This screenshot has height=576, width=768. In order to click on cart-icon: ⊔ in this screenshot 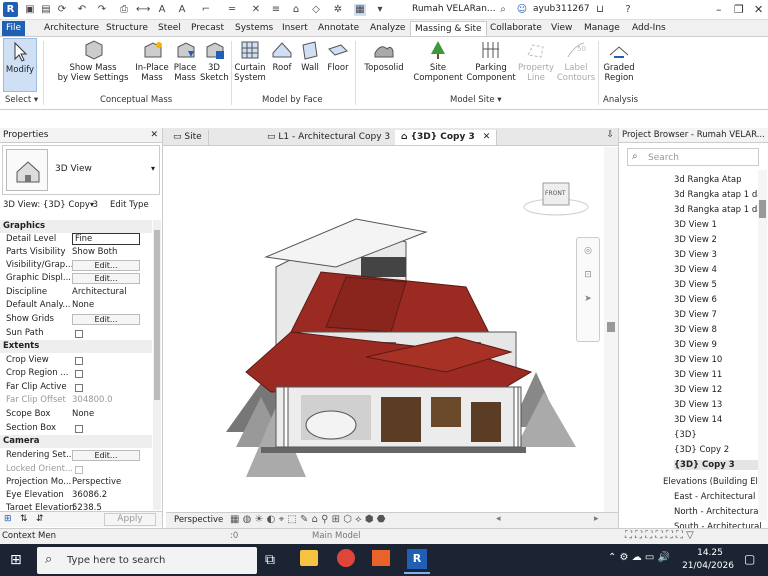, I will do `click(600, 10)`.